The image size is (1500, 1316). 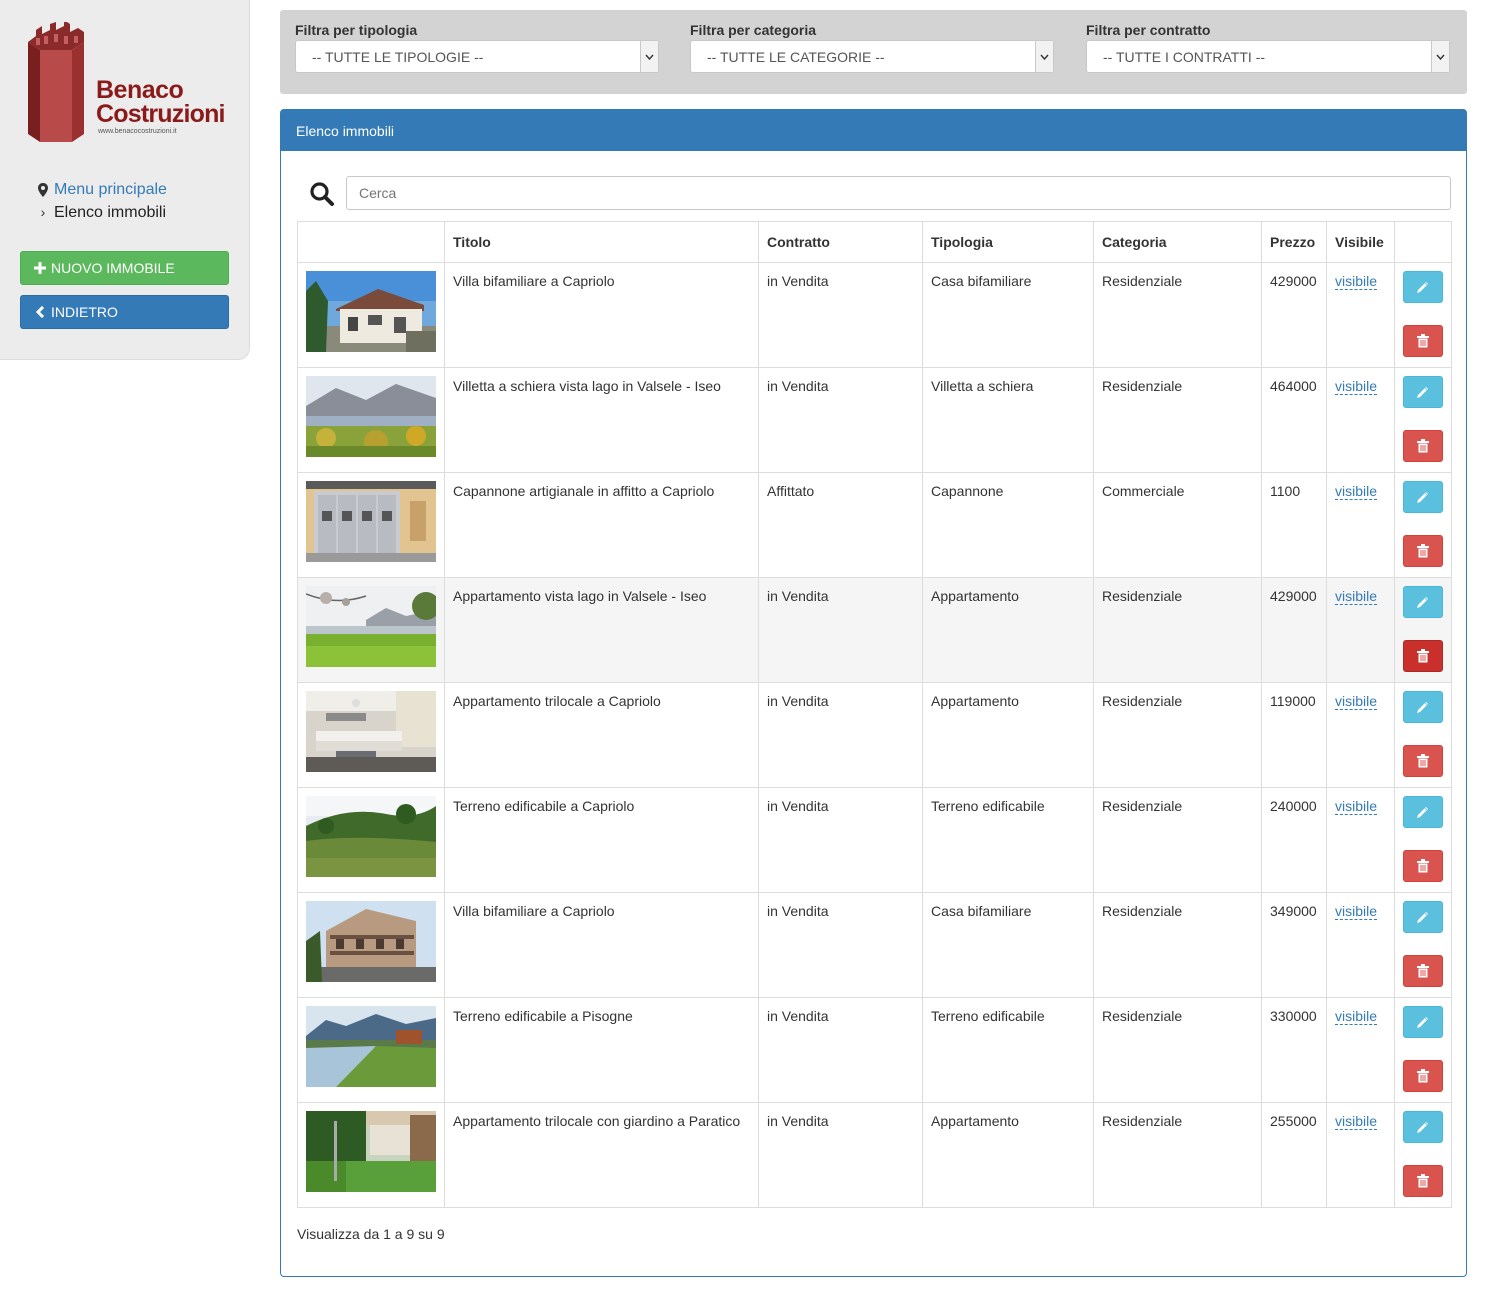 I want to click on contract-cell: Affittato, so click(x=840, y=525).